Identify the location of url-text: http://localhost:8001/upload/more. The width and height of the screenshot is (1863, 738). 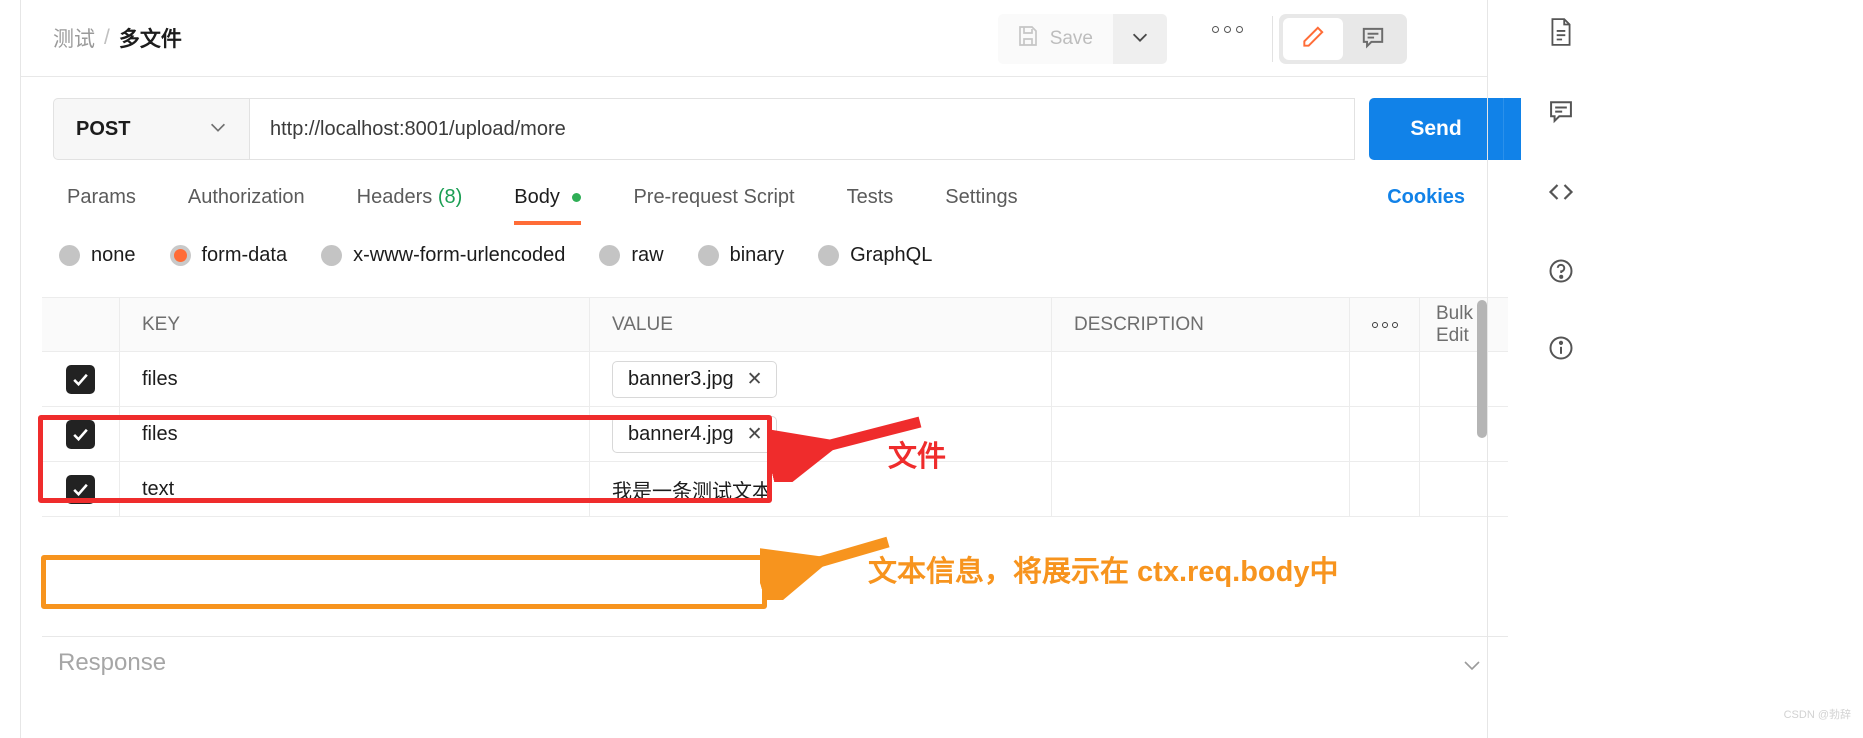
(418, 128).